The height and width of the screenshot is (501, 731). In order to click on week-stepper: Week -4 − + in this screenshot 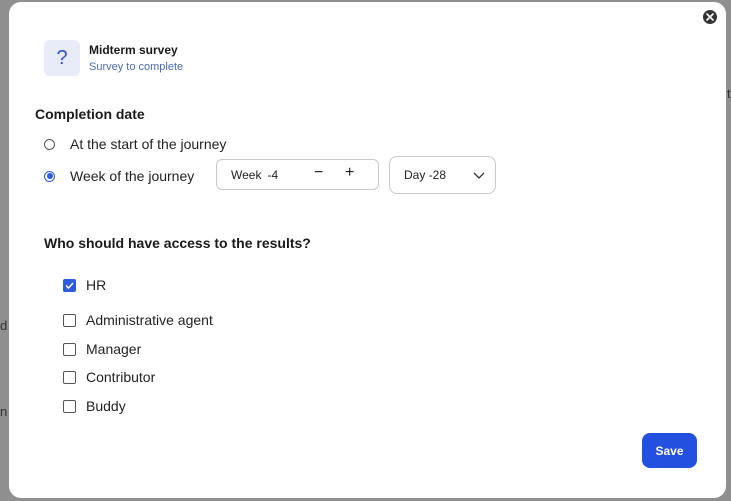, I will do `click(297, 174)`.